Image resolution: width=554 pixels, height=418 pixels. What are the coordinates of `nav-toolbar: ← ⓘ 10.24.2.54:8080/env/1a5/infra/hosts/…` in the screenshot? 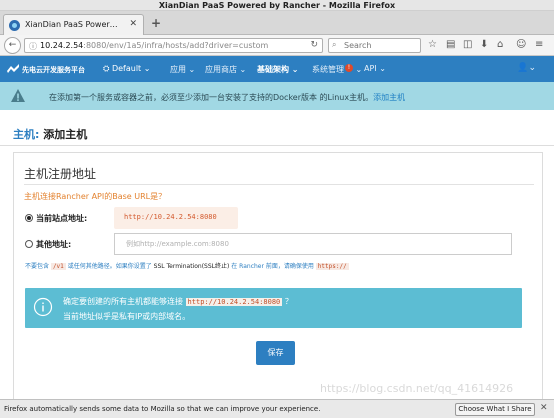 It's located at (277, 45).